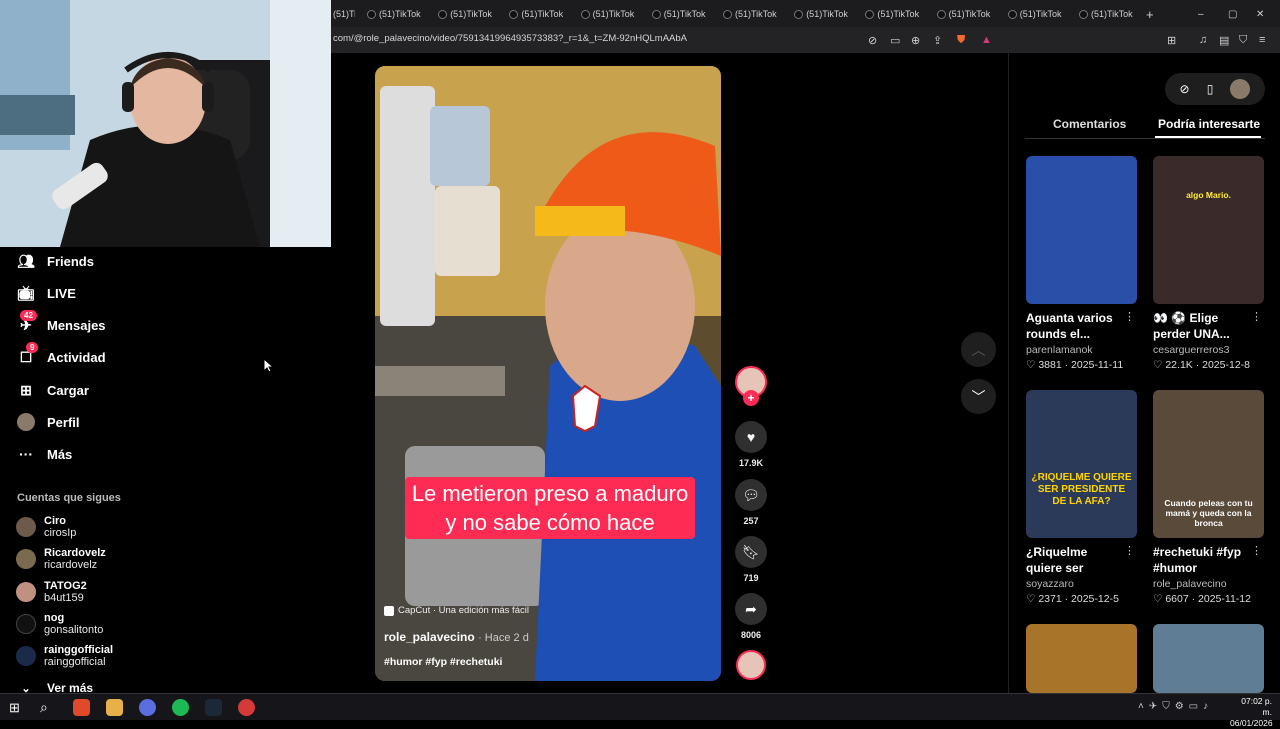  I want to click on discord-icon, so click(147, 707).